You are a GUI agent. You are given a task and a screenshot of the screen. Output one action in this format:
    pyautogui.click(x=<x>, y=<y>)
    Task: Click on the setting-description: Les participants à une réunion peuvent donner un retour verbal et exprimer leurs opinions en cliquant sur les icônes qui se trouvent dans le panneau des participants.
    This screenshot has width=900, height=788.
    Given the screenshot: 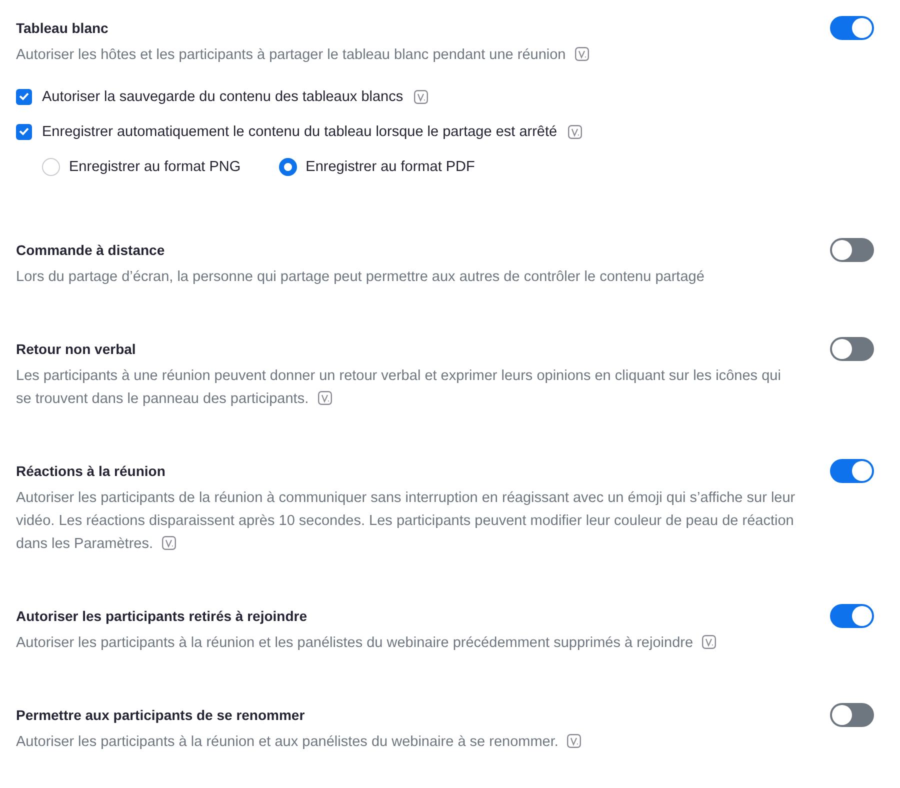 What is the action you would take?
    pyautogui.click(x=398, y=387)
    